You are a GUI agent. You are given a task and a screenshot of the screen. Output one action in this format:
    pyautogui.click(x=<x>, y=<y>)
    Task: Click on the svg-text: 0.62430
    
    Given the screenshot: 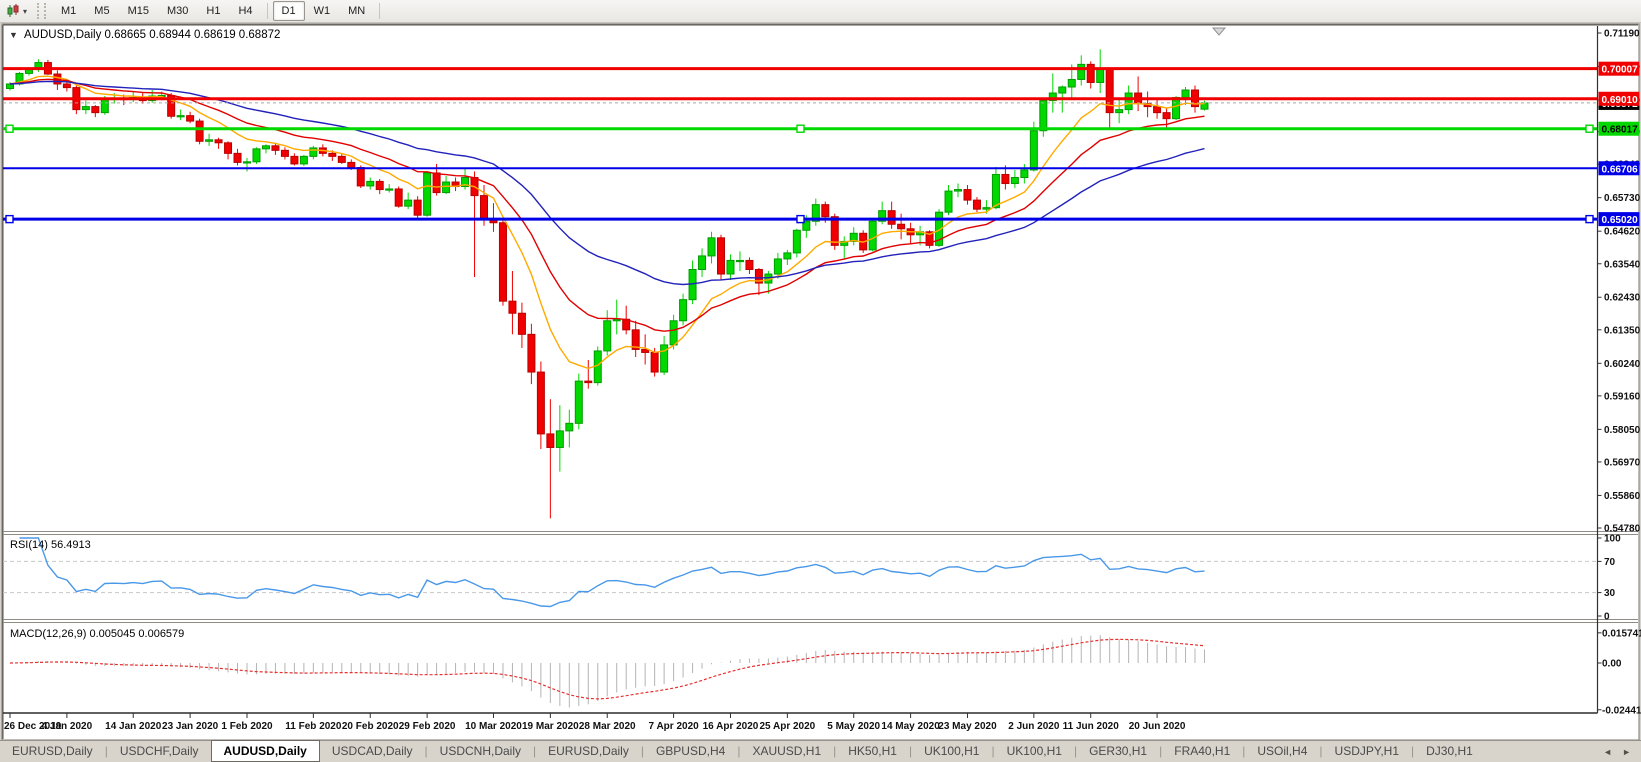 What is the action you would take?
    pyautogui.click(x=1622, y=298)
    